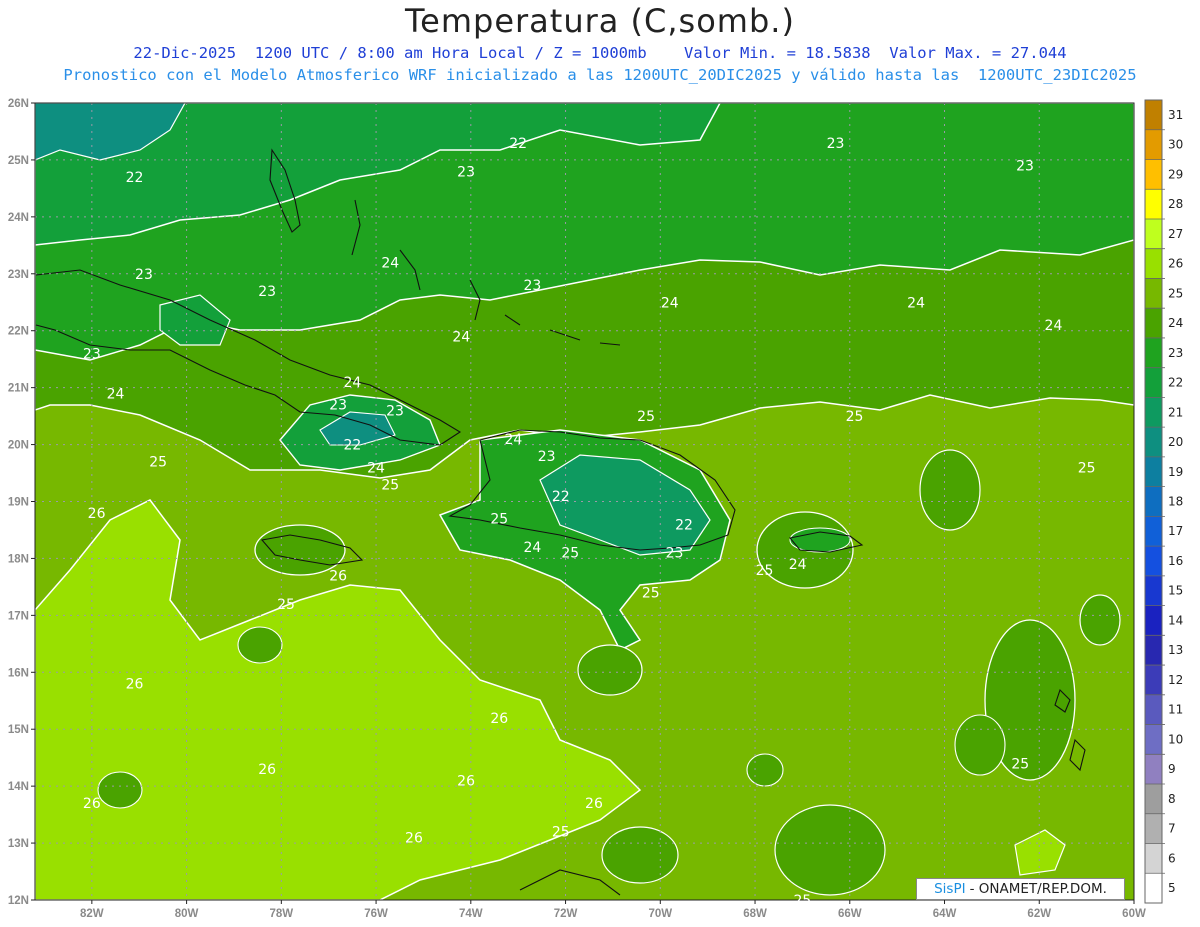 The image size is (1200, 927). What do you see at coordinates (18, 161) in the screenshot?
I see `lat-label: 25N` at bounding box center [18, 161].